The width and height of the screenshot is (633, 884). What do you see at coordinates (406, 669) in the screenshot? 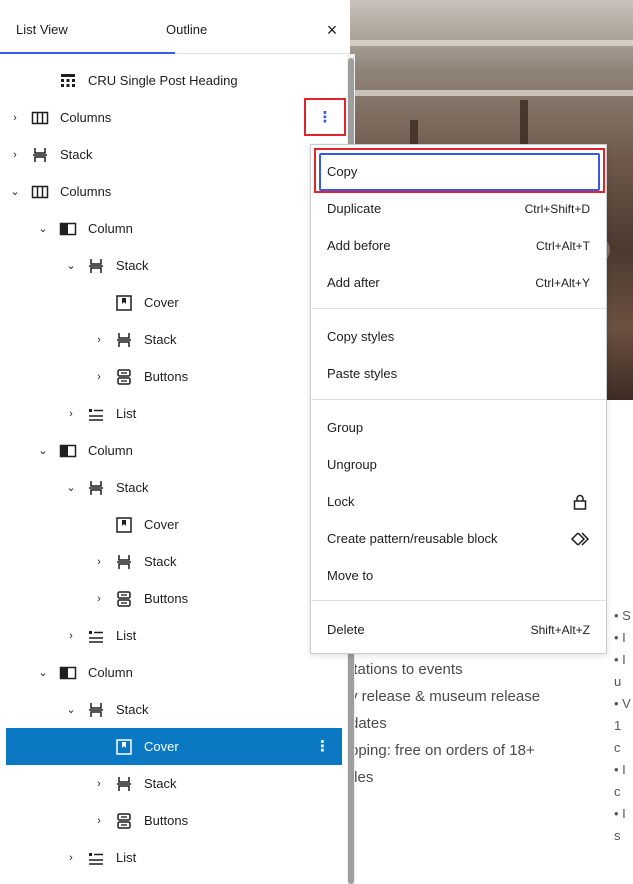
I see `canvas-line: itations to events` at bounding box center [406, 669].